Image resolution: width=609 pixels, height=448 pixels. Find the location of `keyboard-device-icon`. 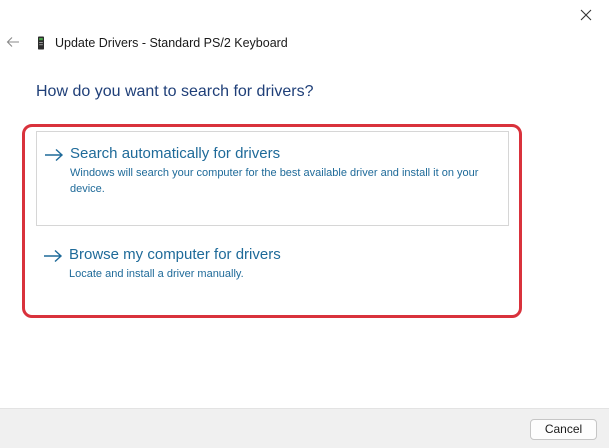

keyboard-device-icon is located at coordinates (41, 43).